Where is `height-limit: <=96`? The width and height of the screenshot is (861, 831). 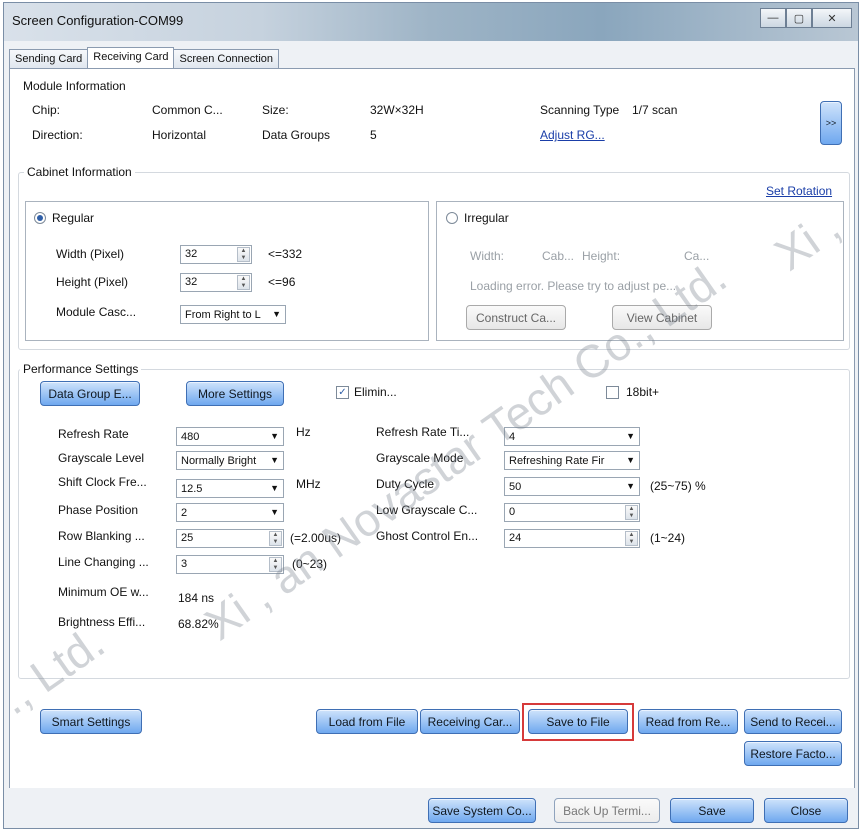 height-limit: <=96 is located at coordinates (282, 282).